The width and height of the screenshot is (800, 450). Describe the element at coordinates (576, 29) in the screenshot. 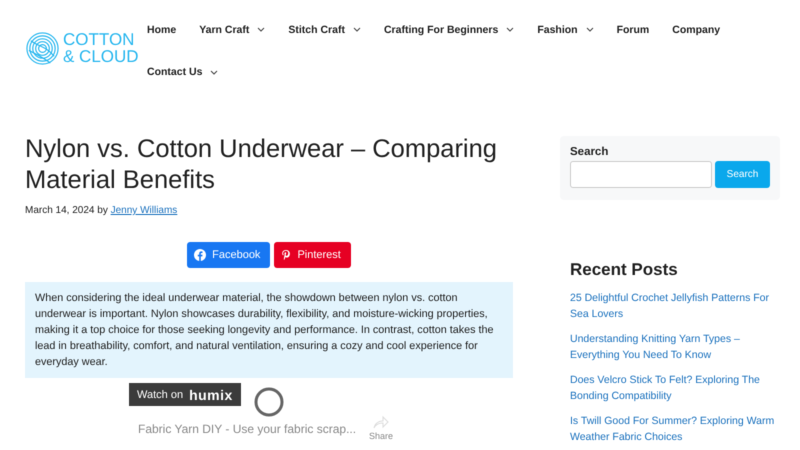

I see `nav-link: Fashion` at that location.